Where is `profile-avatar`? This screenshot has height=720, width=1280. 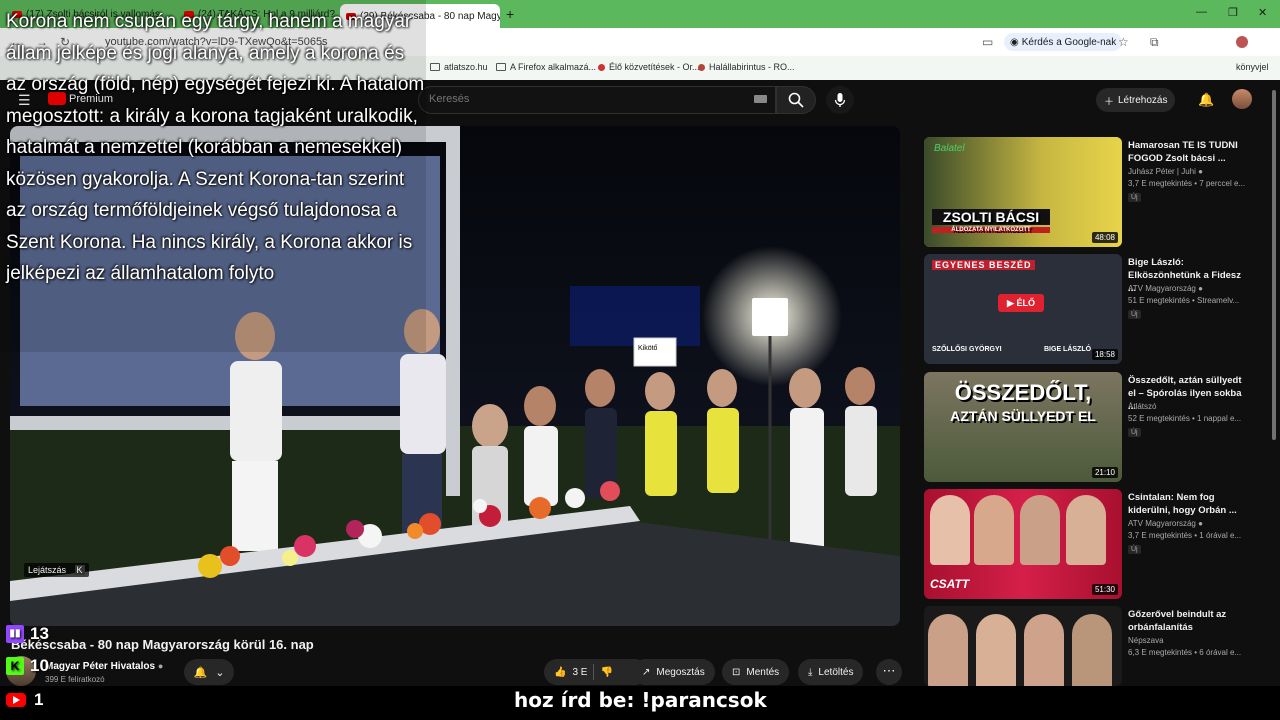
profile-avatar is located at coordinates (1242, 42).